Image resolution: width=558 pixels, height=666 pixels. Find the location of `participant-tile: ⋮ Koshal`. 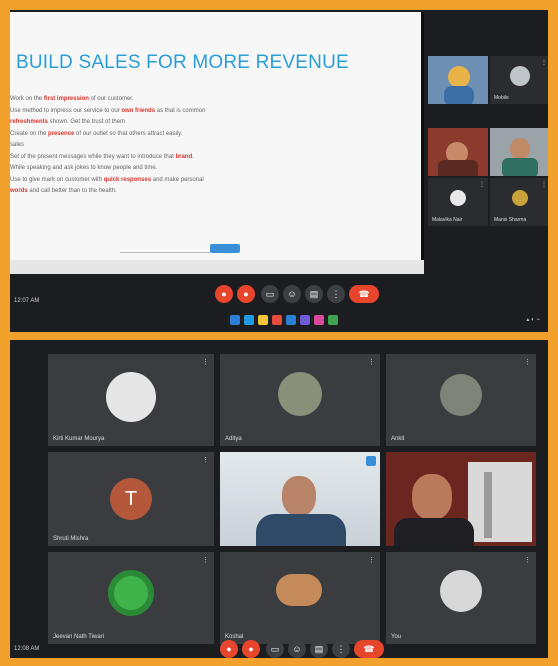

participant-tile: ⋮ Koshal is located at coordinates (300, 598).